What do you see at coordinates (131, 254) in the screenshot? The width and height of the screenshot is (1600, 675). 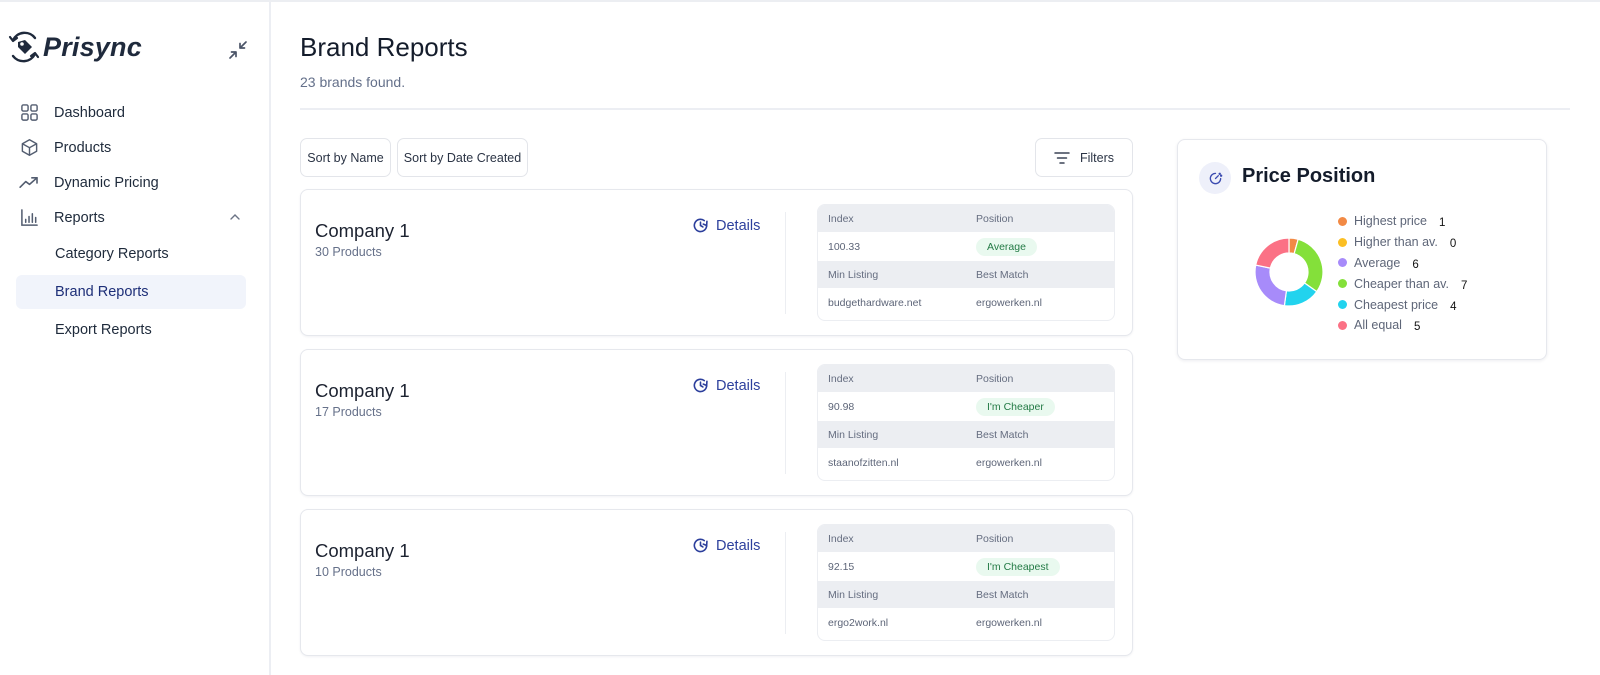 I see `sidebar-subitem-category-reports: Category Reports` at bounding box center [131, 254].